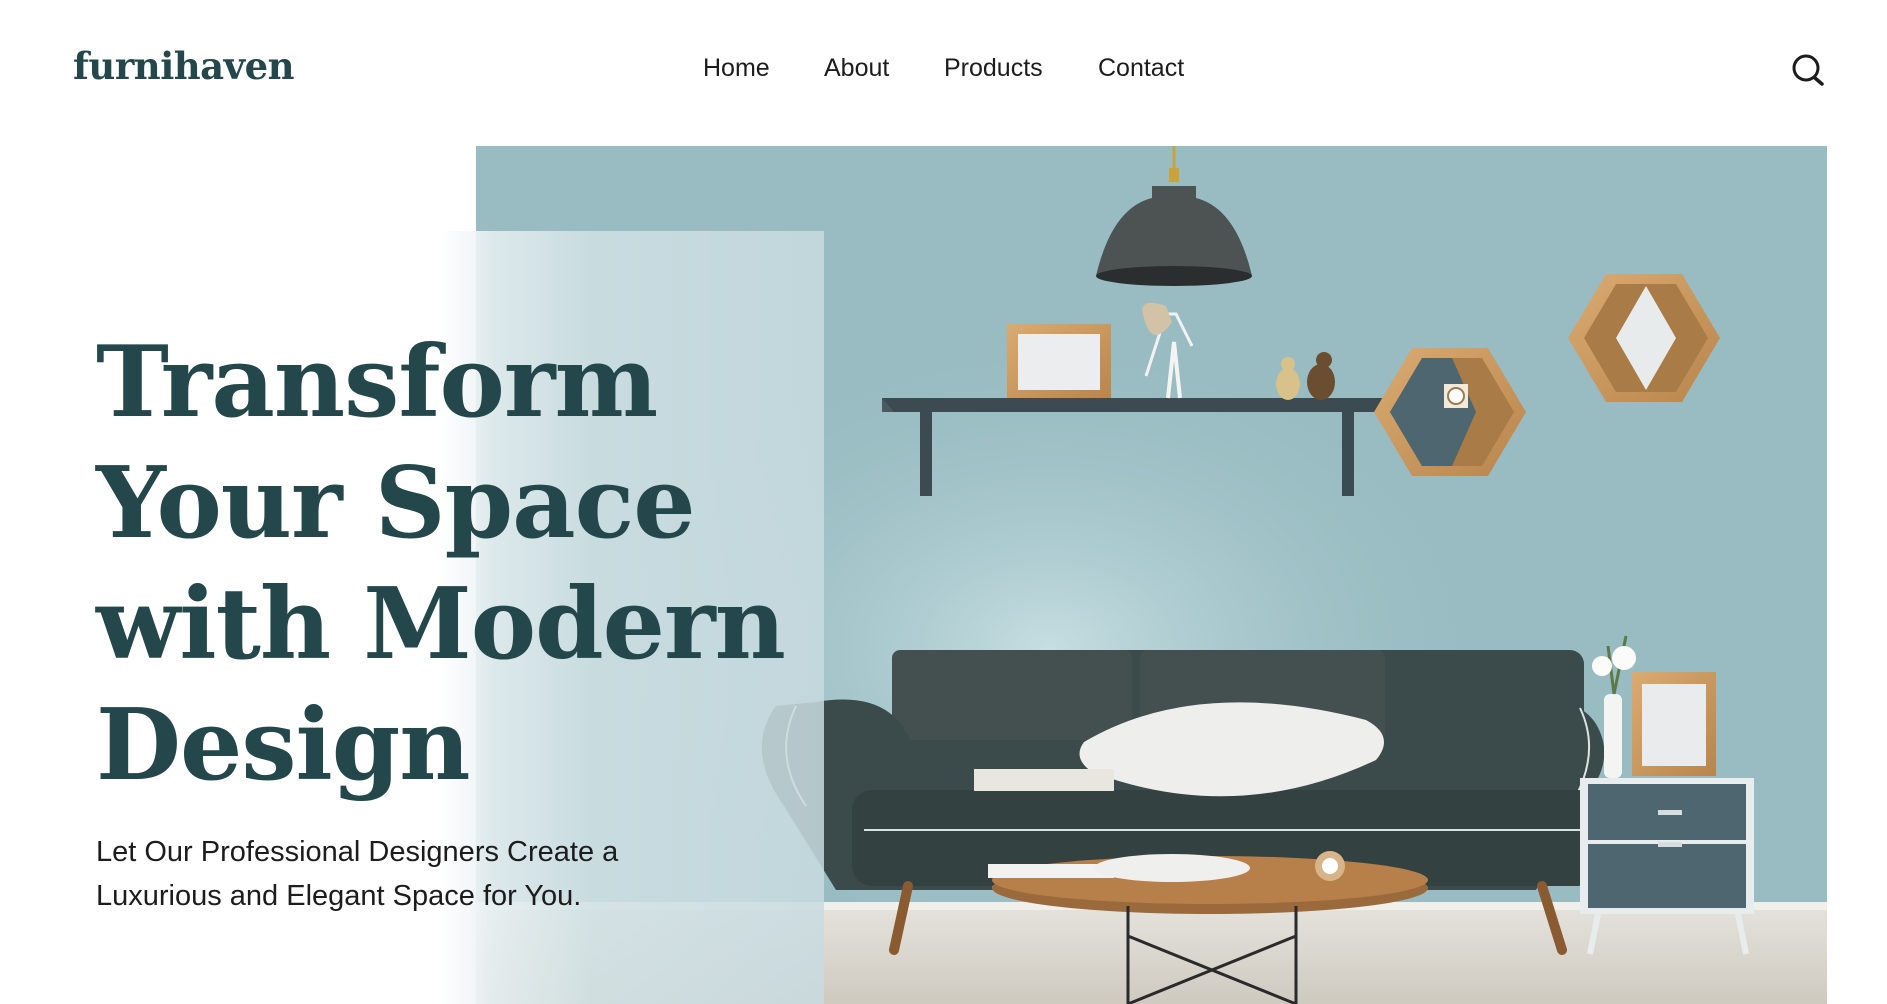 The image size is (1887, 1004). Describe the element at coordinates (357, 852) in the screenshot. I see `hero-subtitle-line-1: Let Our Professional Designers Create a` at that location.